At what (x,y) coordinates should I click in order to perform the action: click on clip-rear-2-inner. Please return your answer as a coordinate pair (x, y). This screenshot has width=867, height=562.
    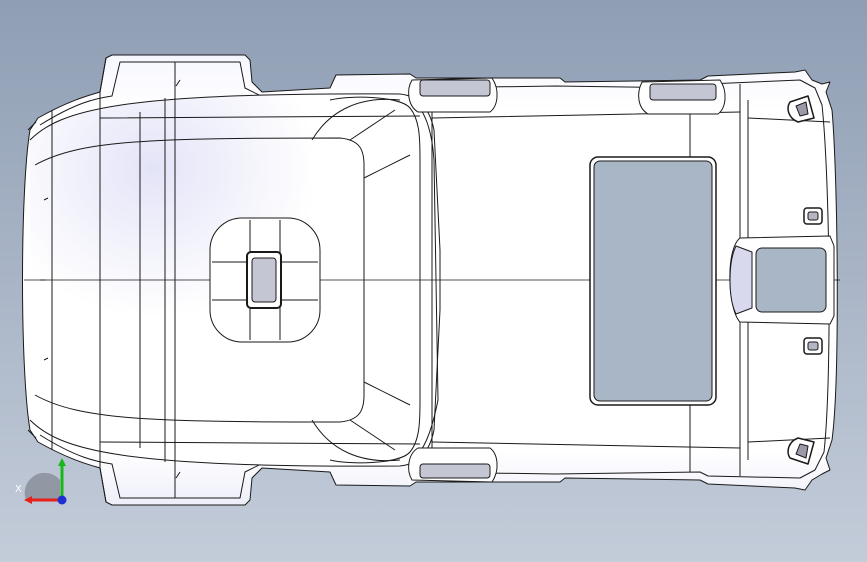
    Looking at the image, I should click on (813, 346).